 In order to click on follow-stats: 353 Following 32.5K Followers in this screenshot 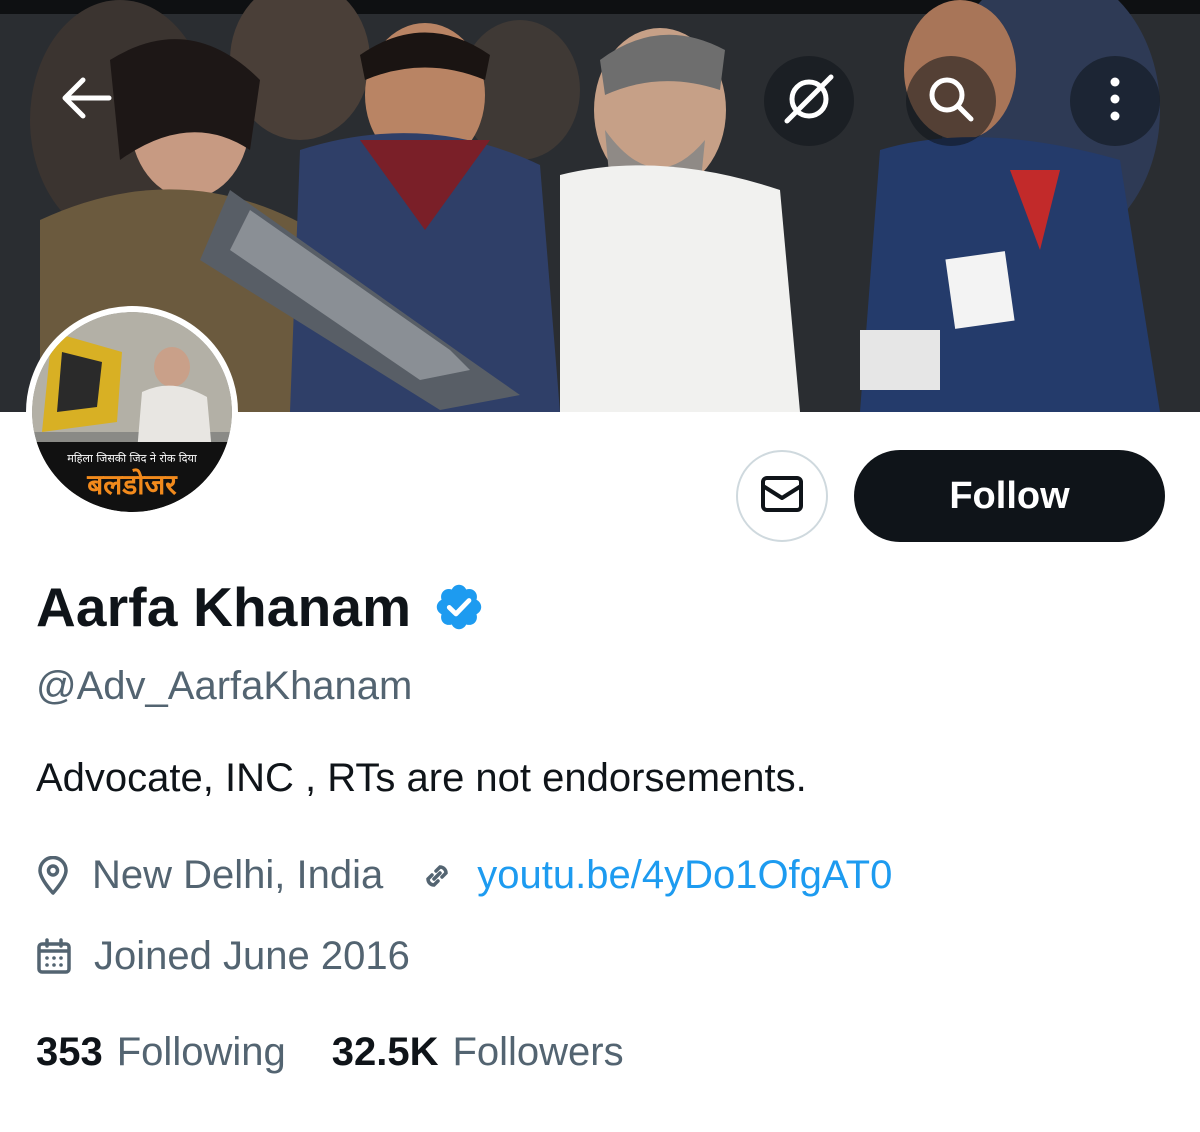, I will do `click(330, 1052)`.